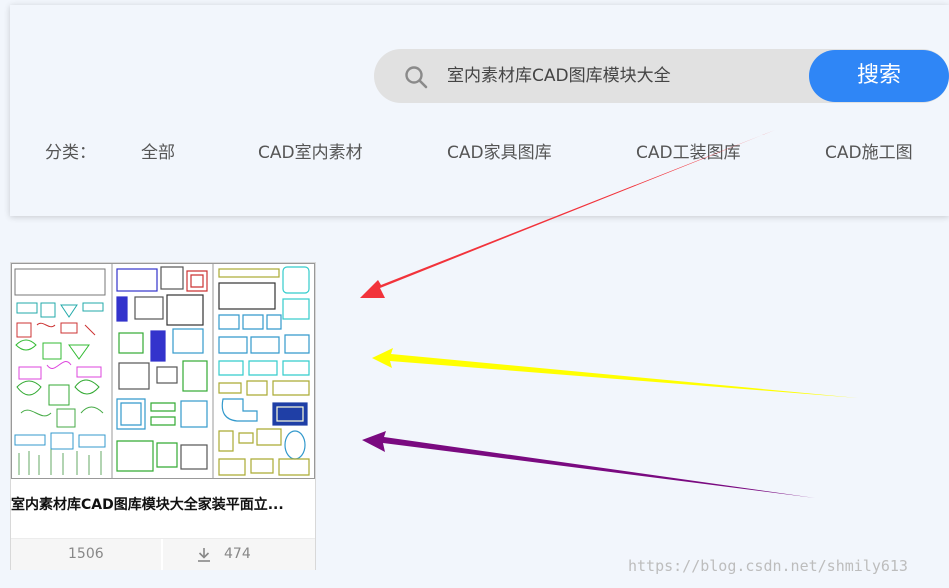 The image size is (949, 588). Describe the element at coordinates (615, 373) in the screenshot. I see `yellow-arrow` at that location.